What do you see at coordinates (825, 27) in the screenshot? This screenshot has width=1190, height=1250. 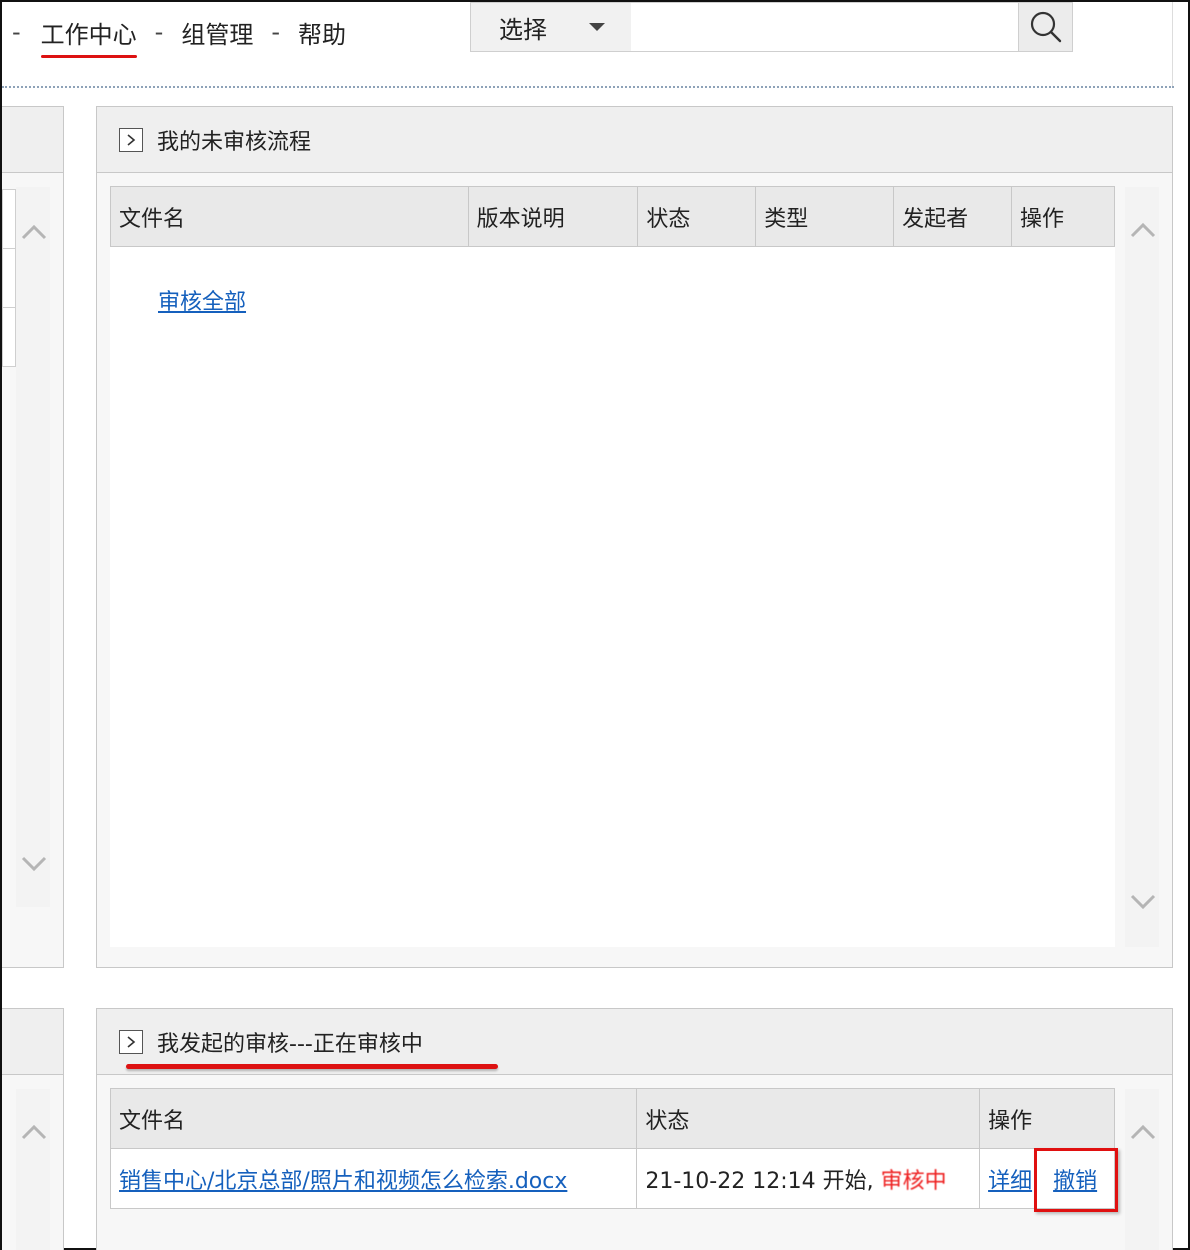 I see `search-input` at bounding box center [825, 27].